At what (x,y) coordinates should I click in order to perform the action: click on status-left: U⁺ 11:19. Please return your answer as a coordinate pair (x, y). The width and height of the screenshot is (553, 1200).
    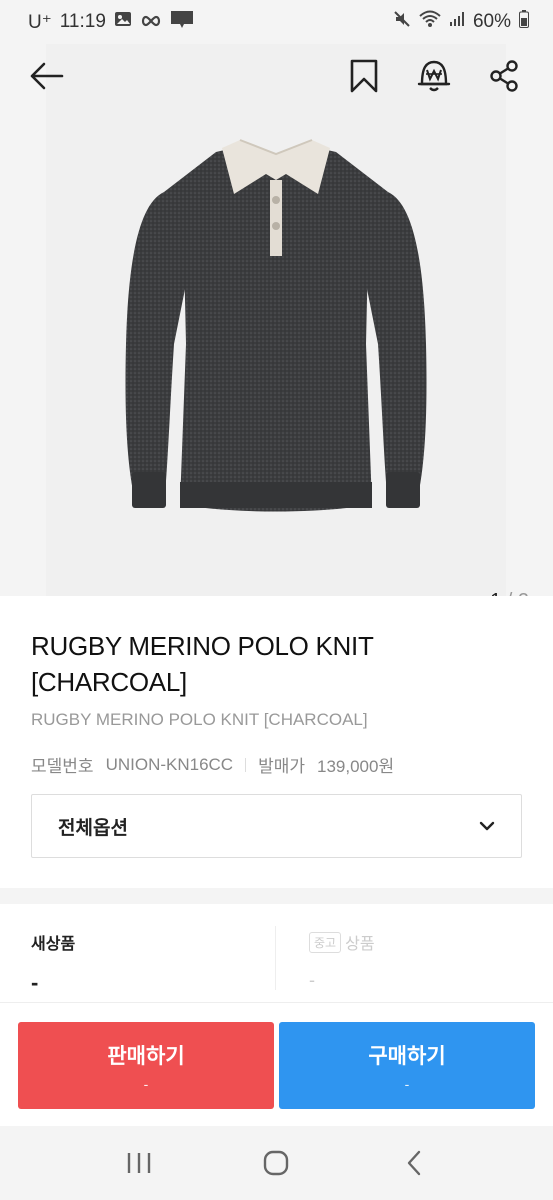
    Looking at the image, I should click on (111, 22).